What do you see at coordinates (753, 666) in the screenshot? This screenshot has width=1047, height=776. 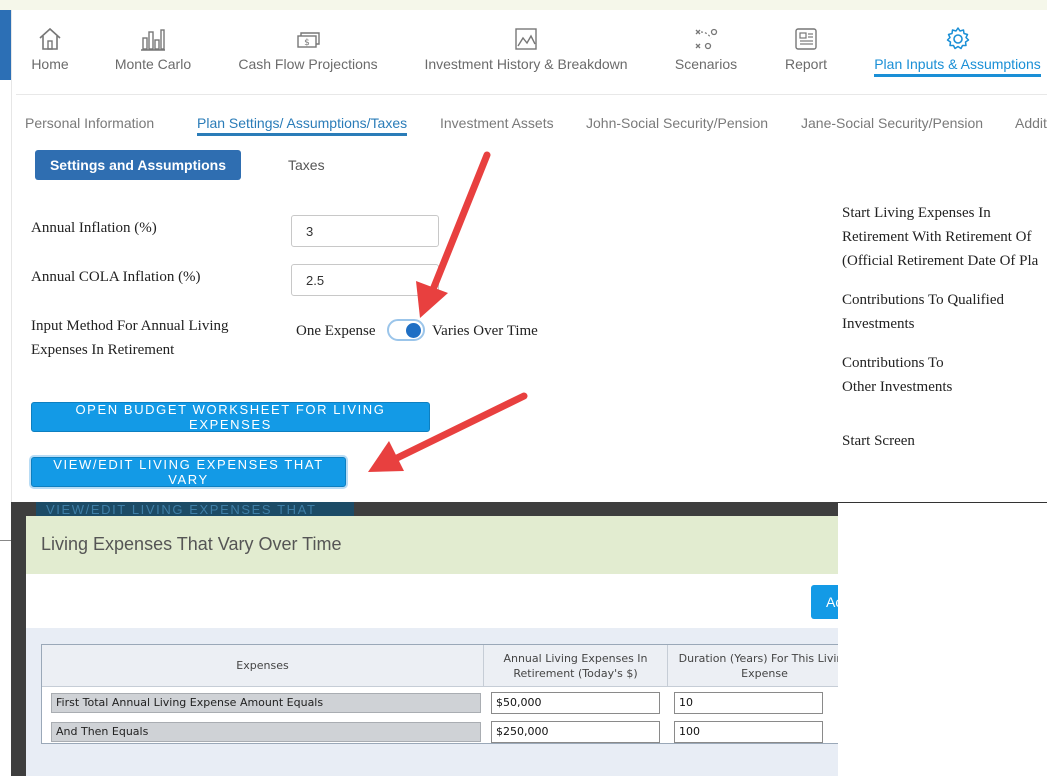 I see `column-header-duration: Duration (Years) For This Living Expense` at bounding box center [753, 666].